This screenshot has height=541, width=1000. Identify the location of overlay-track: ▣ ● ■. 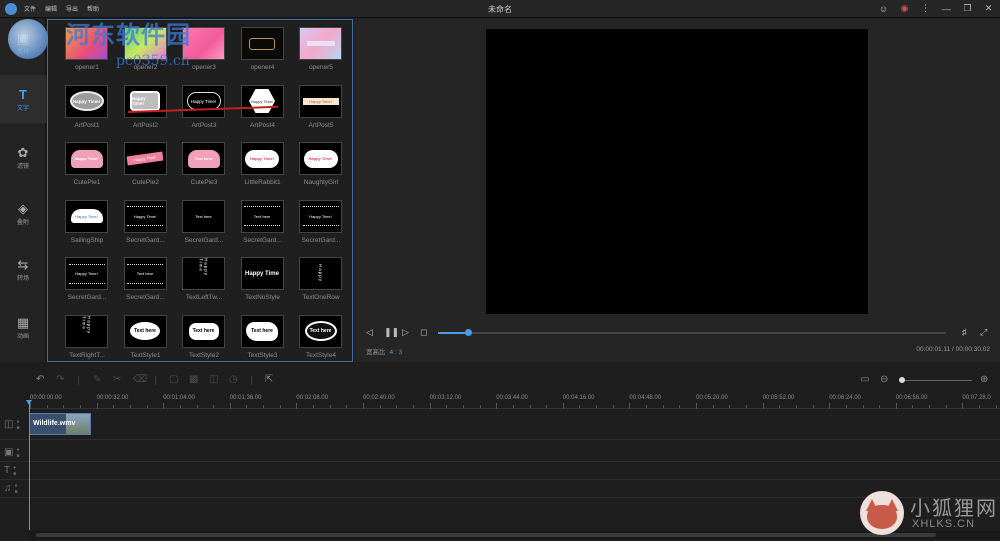
(500, 453).